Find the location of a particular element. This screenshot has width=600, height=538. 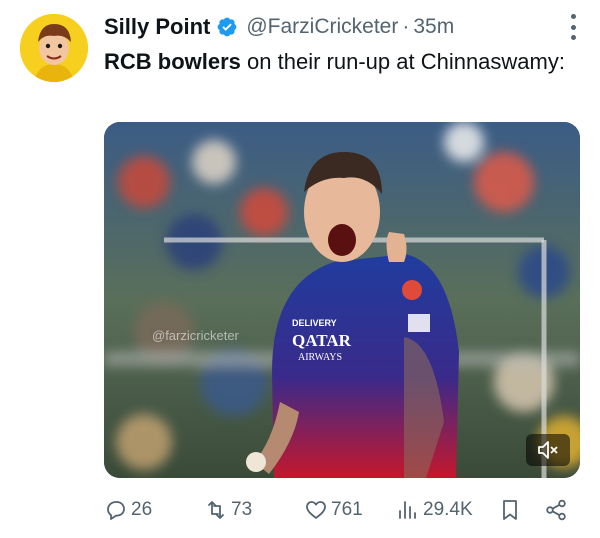

avatar-illustration is located at coordinates (54, 48).